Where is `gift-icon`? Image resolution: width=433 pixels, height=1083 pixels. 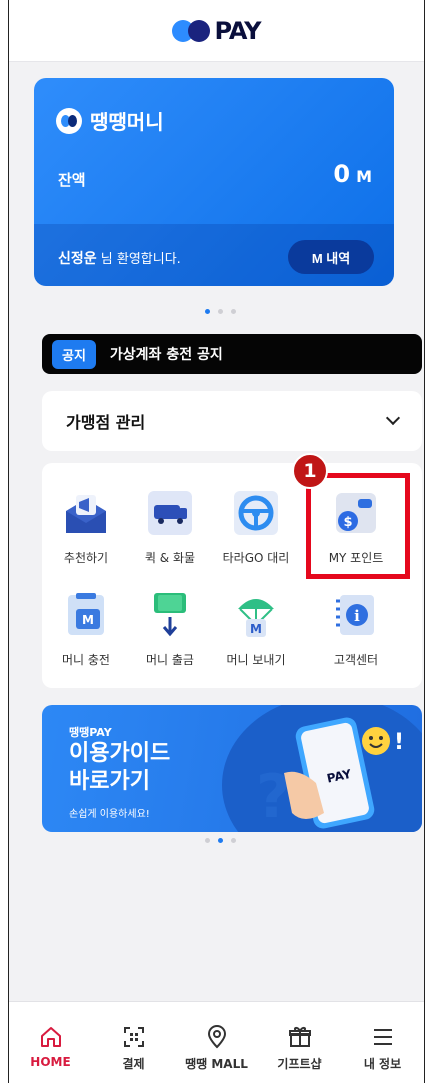 gift-icon is located at coordinates (299, 1037).